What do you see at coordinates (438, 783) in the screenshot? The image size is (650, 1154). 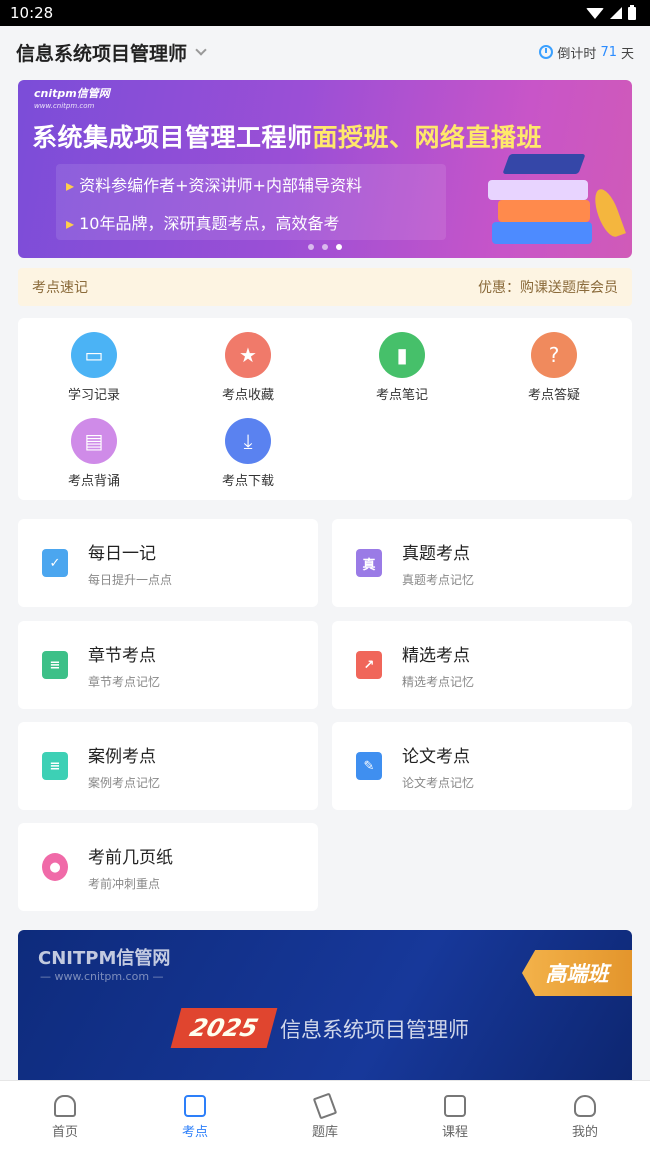 I see `card-subtitle: 论文考点记忆` at bounding box center [438, 783].